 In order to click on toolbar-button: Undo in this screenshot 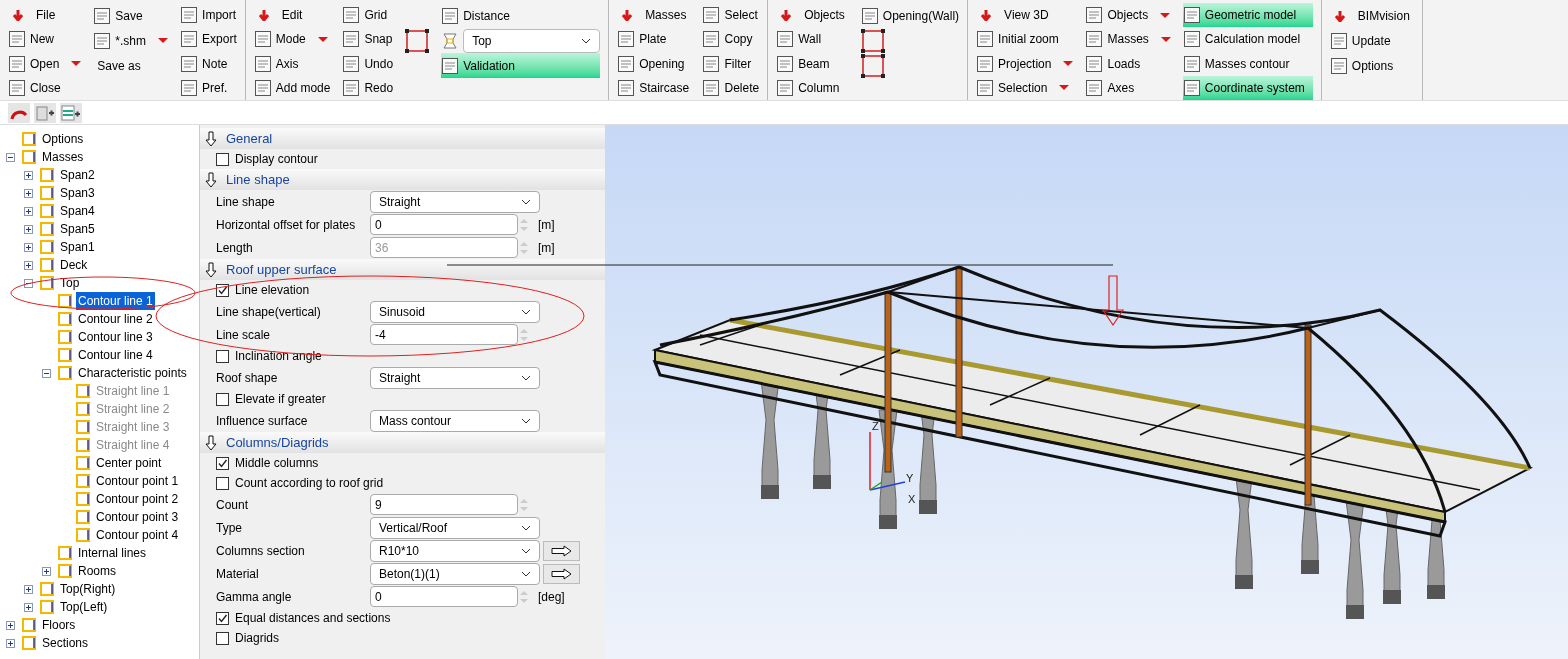, I will do `click(368, 63)`.